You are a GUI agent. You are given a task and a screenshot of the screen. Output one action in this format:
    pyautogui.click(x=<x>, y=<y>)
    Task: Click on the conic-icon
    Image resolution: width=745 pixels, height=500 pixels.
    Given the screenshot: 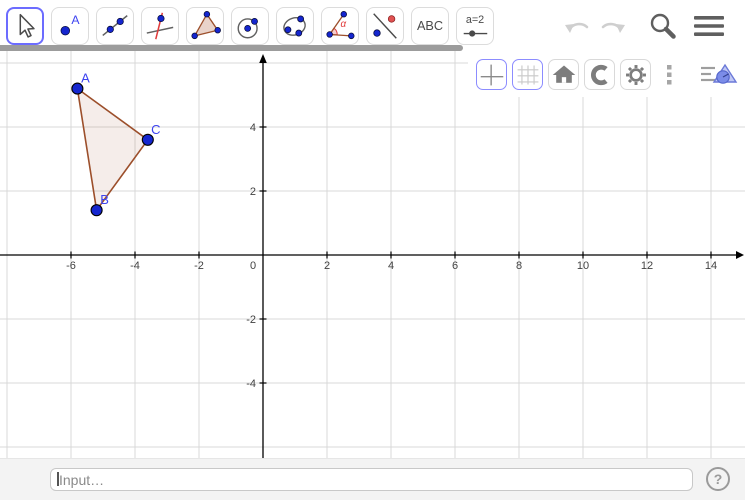 What is the action you would take?
    pyautogui.click(x=294, y=26)
    